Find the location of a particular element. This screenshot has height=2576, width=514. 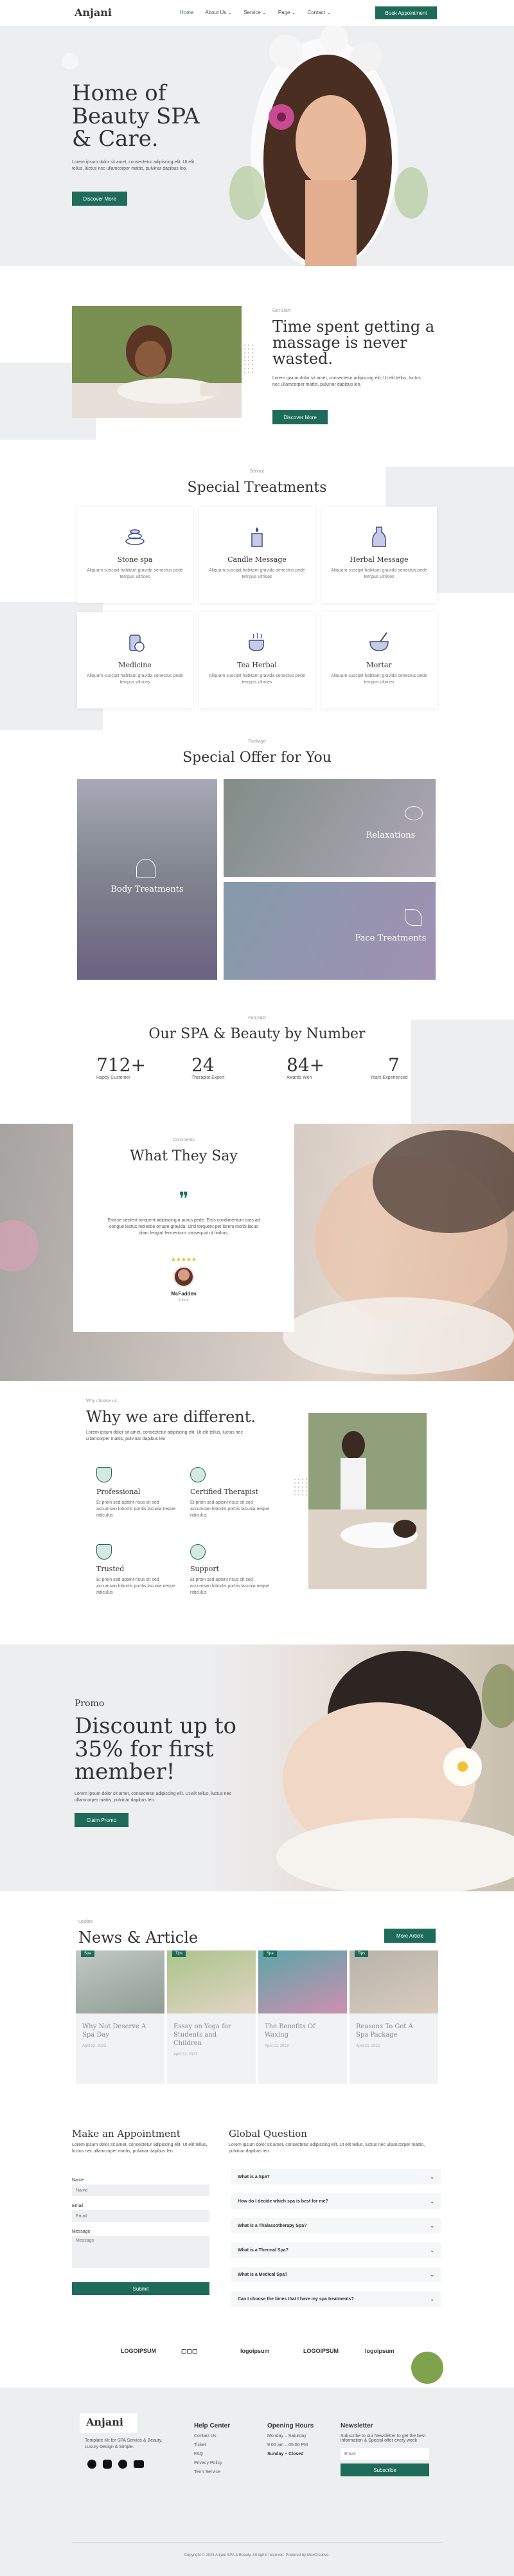

offer-card-face: Face Treatments is located at coordinates (330, 931).